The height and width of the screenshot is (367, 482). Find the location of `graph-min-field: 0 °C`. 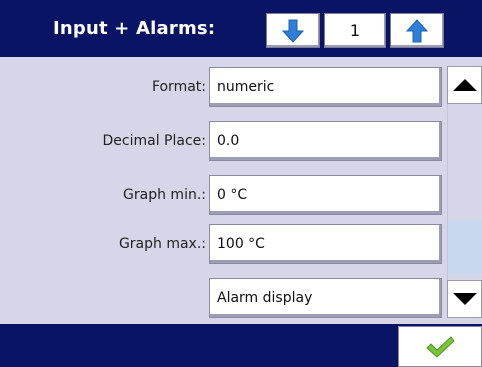

graph-min-field: 0 °C is located at coordinates (325, 195).